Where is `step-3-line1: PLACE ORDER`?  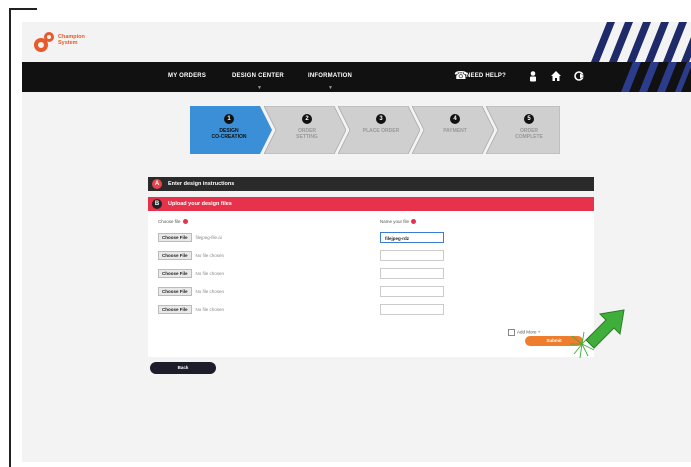
step-3-line1: PLACE ORDER is located at coordinates (381, 131).